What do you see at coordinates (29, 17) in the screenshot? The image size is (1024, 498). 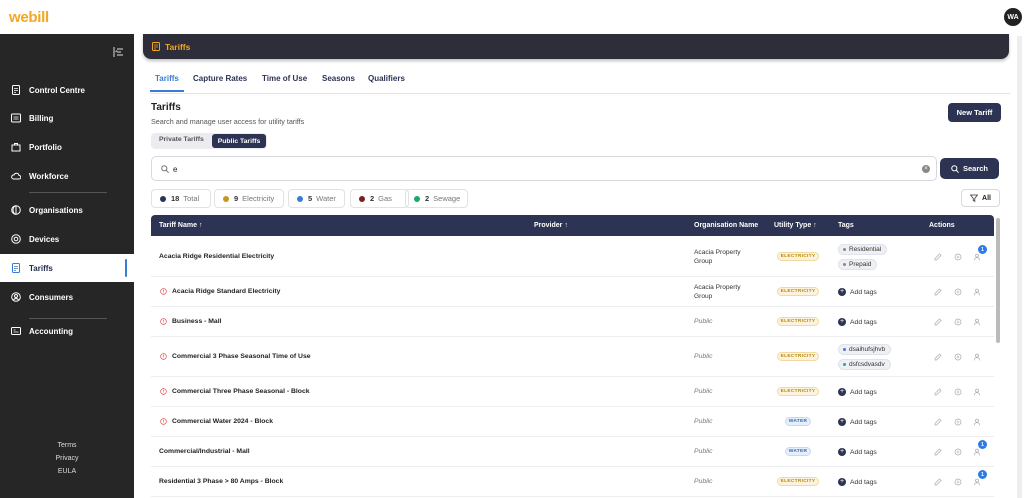 I see `webill-logo: webill` at bounding box center [29, 17].